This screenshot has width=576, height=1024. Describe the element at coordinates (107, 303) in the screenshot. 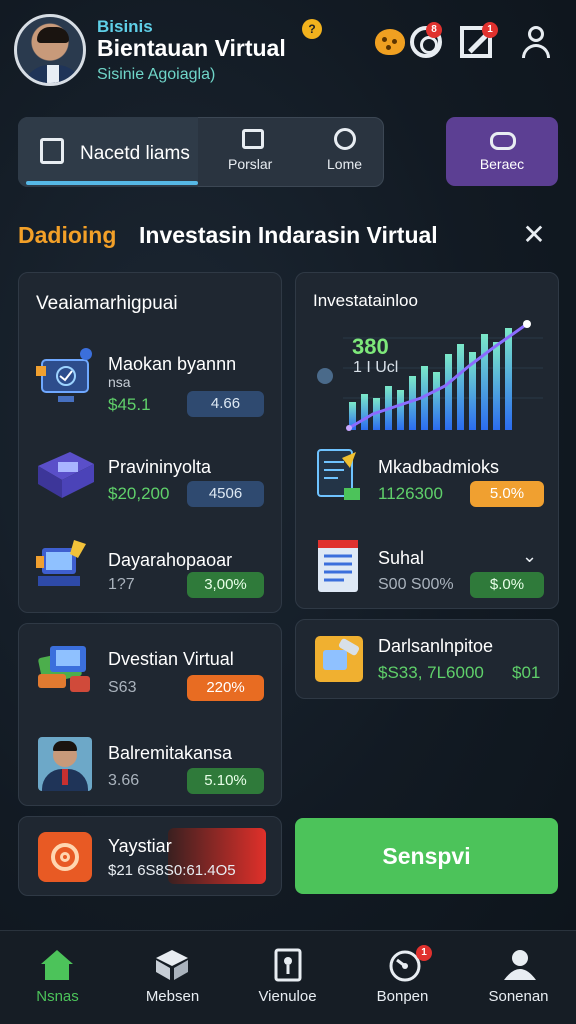

I see `card-title: Veaiamarhigpuai` at that location.